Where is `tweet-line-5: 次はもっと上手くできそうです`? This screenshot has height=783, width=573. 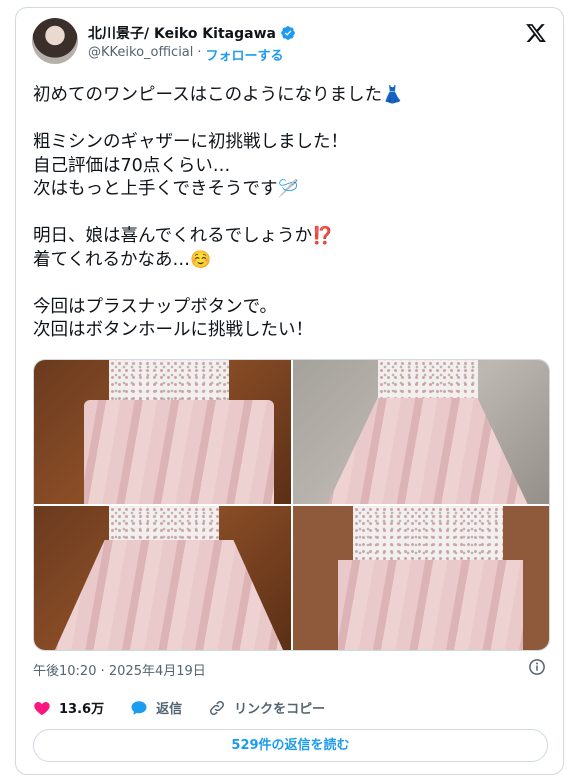
tweet-line-5: 次はもっと上手くできそうです is located at coordinates (155, 189).